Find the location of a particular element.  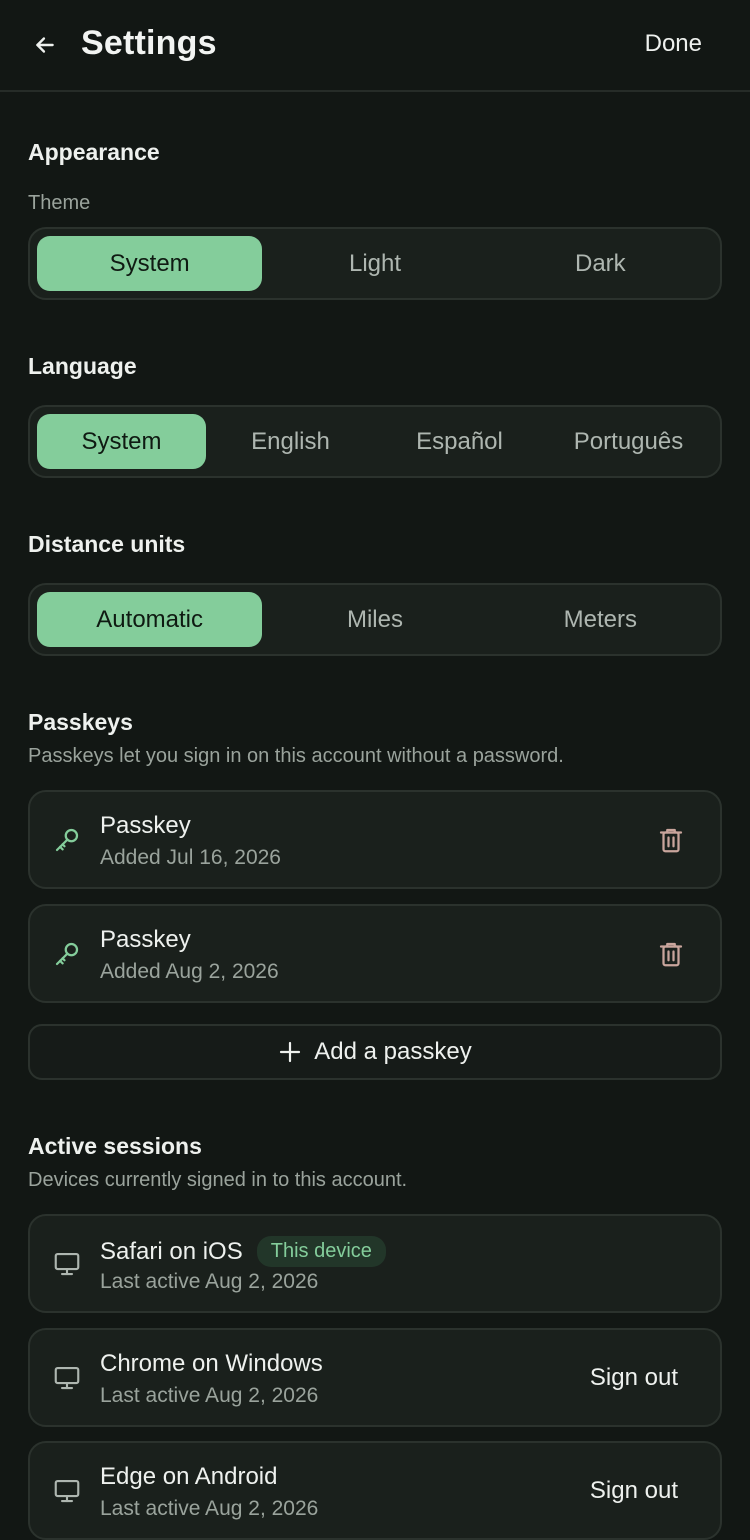

appearance-section-title: Appearance is located at coordinates (94, 152).